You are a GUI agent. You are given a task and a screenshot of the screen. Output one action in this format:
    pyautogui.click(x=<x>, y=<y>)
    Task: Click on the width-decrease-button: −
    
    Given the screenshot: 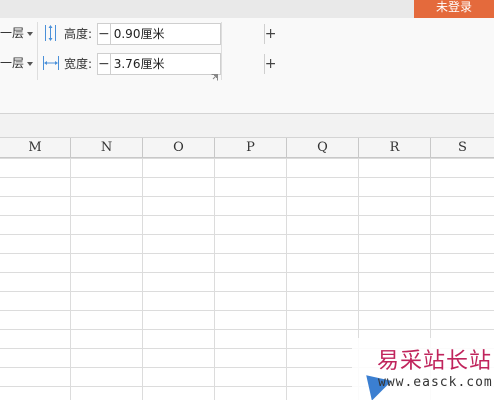 What is the action you would take?
    pyautogui.click(x=104, y=64)
    